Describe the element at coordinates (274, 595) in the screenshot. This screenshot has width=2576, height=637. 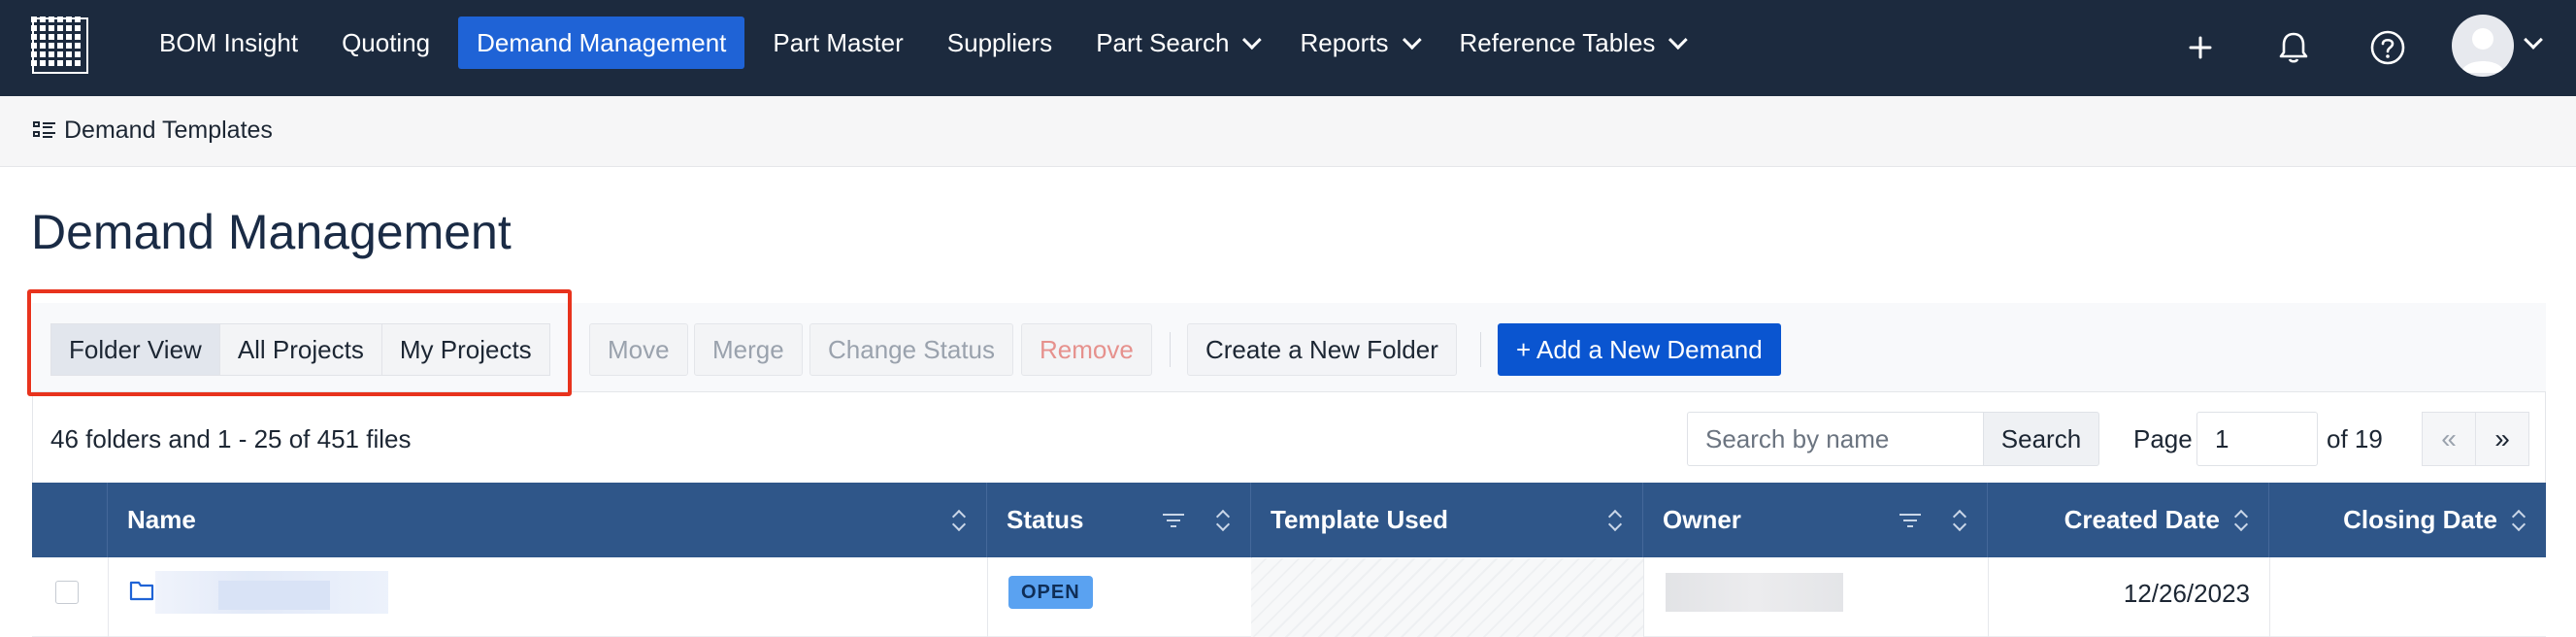
I see `redacted-folder-name` at that location.